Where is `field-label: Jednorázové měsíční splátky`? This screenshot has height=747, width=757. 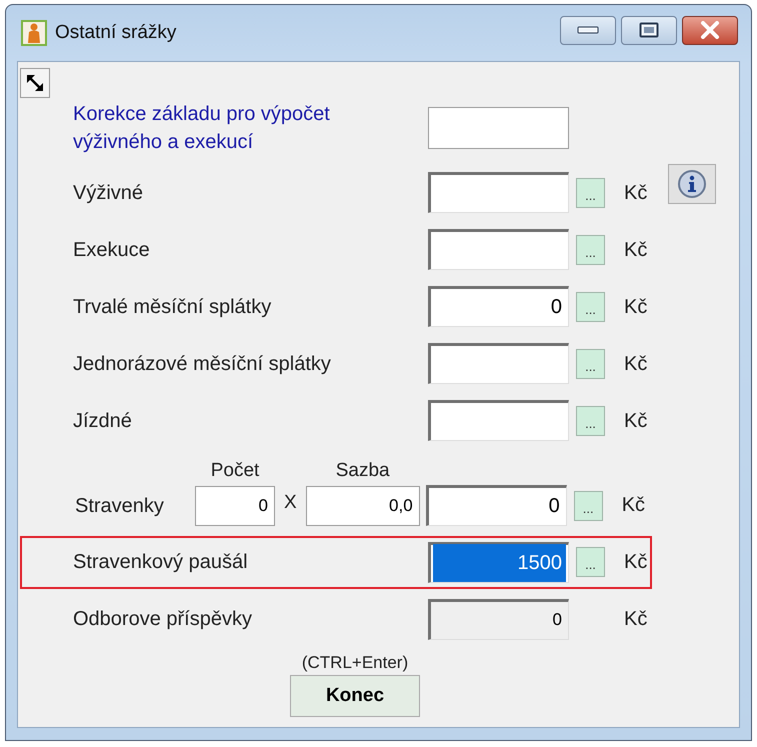
field-label: Jednorázové měsíční splátky is located at coordinates (202, 364).